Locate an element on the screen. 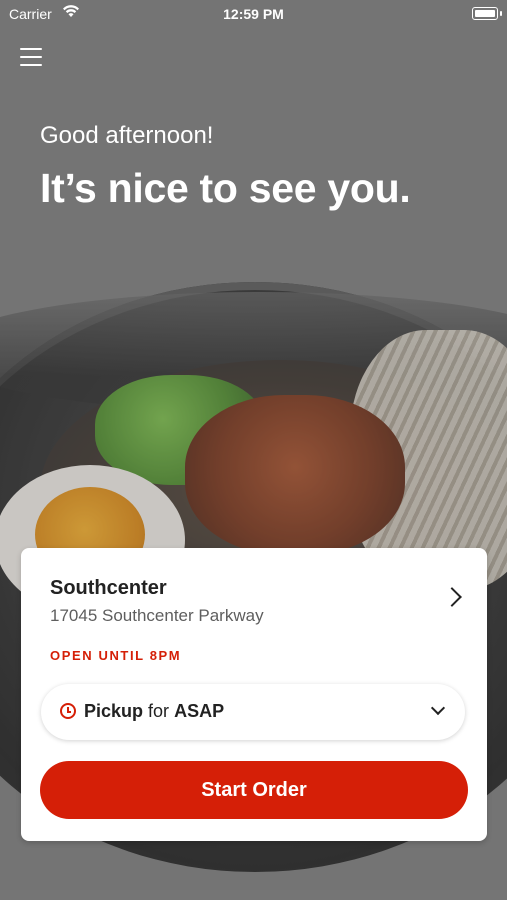  store-address: 17045 Southcenter Parkway is located at coordinates (157, 616).